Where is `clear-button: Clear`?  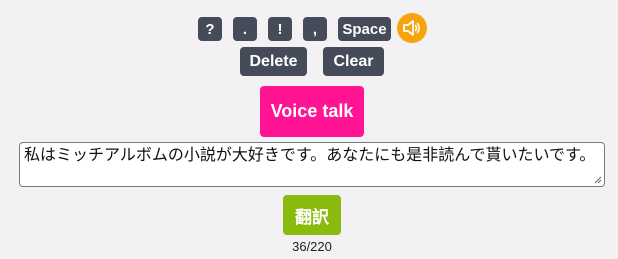 clear-button: Clear is located at coordinates (353, 61).